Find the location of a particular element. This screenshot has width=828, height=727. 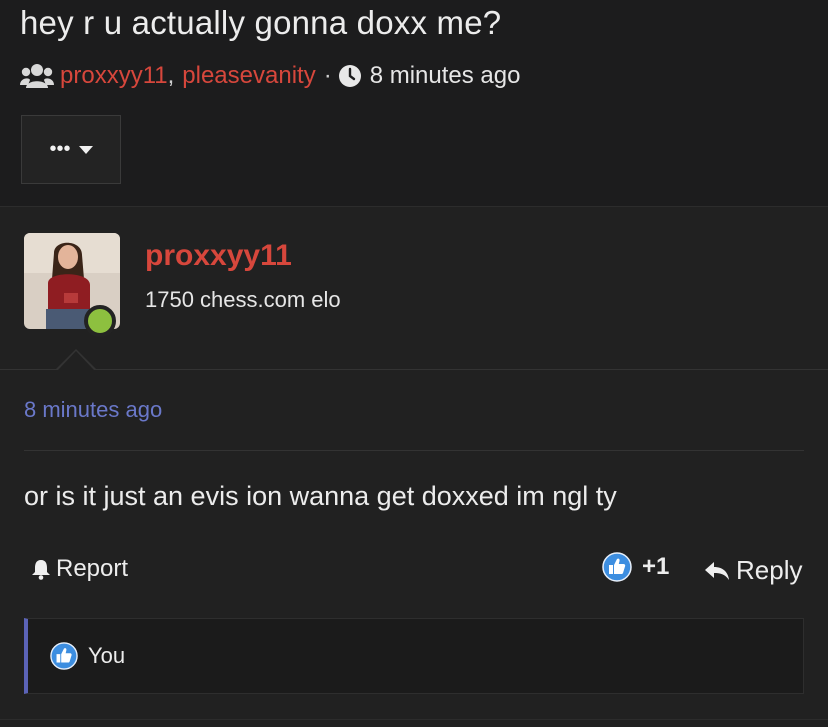

report-button: Report is located at coordinates (79, 569).